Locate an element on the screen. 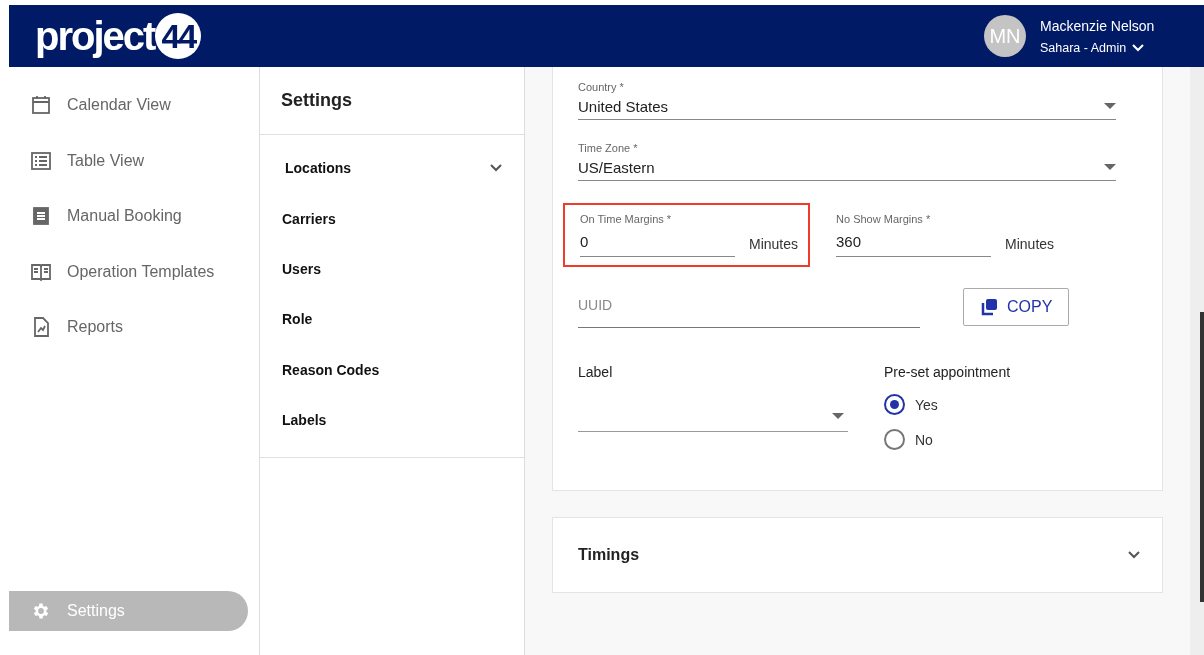 This screenshot has height=655, width=1204. section-title: Timings is located at coordinates (609, 555).